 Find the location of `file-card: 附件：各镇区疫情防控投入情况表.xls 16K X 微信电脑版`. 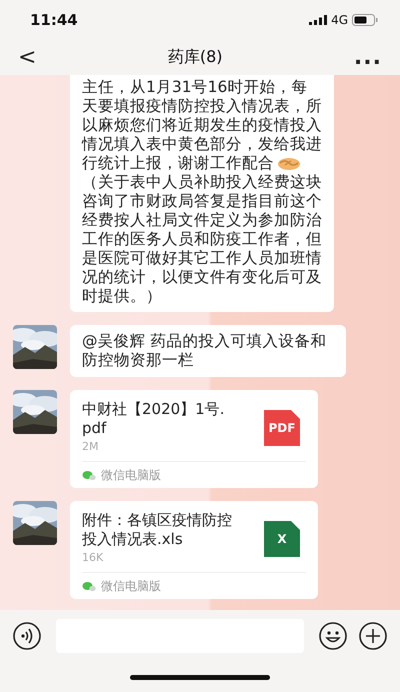

file-card: 附件：各镇区疫情防控投入情况表.xls 16K X 微信电脑版 is located at coordinates (194, 550).